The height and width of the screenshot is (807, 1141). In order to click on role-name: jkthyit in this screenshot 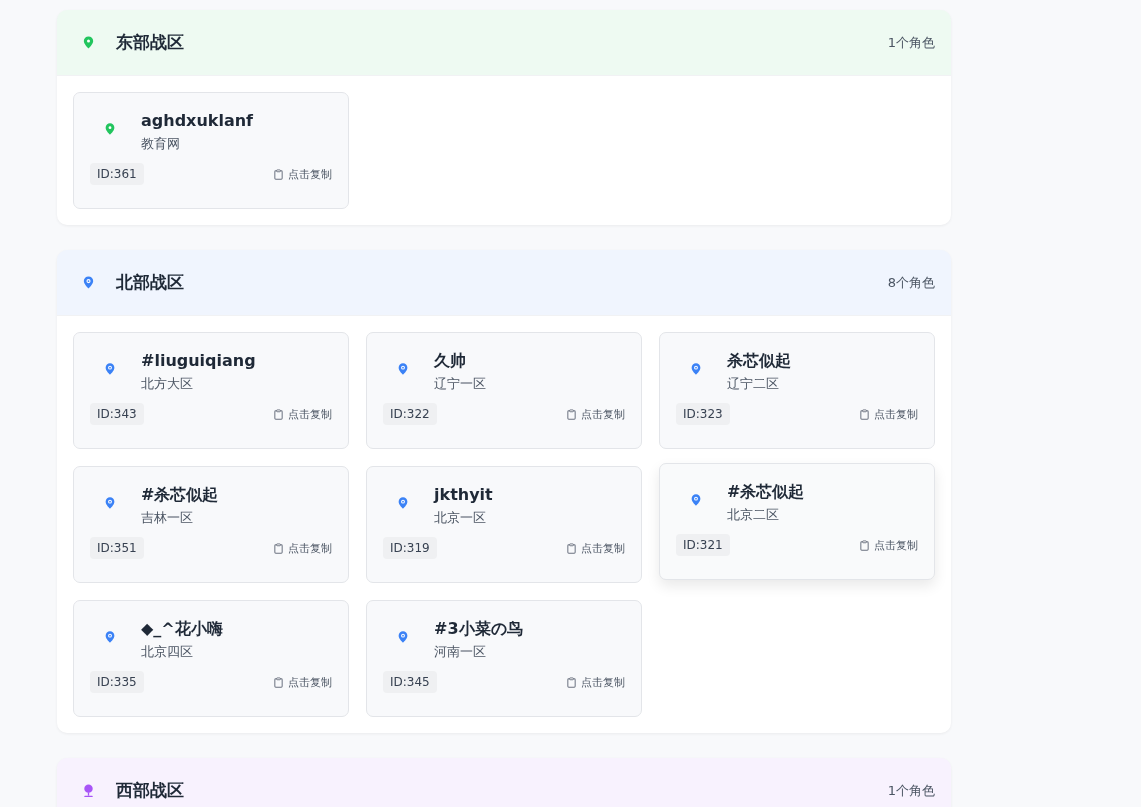, I will do `click(463, 495)`.